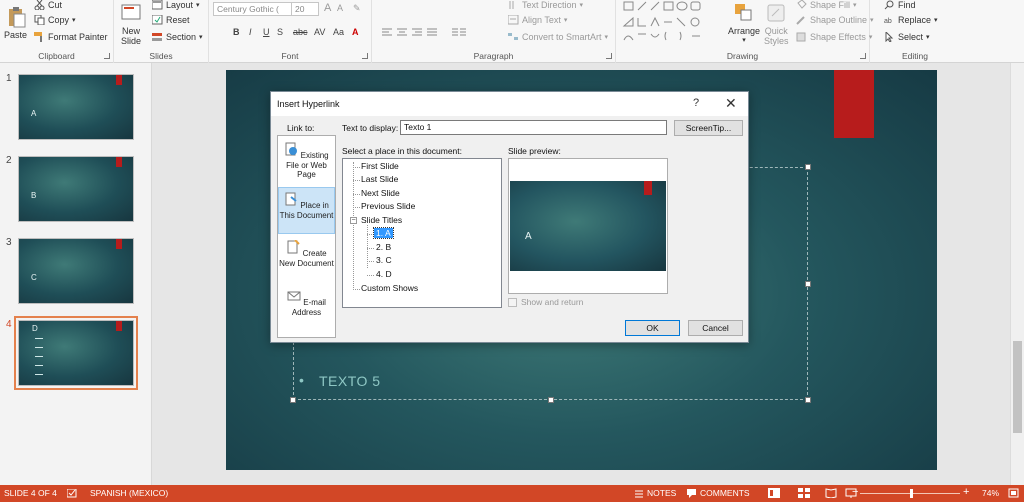 The width and height of the screenshot is (1024, 502). What do you see at coordinates (30, 493) in the screenshot?
I see `slide-count-indicator: SLIDE 4 OF 4` at bounding box center [30, 493].